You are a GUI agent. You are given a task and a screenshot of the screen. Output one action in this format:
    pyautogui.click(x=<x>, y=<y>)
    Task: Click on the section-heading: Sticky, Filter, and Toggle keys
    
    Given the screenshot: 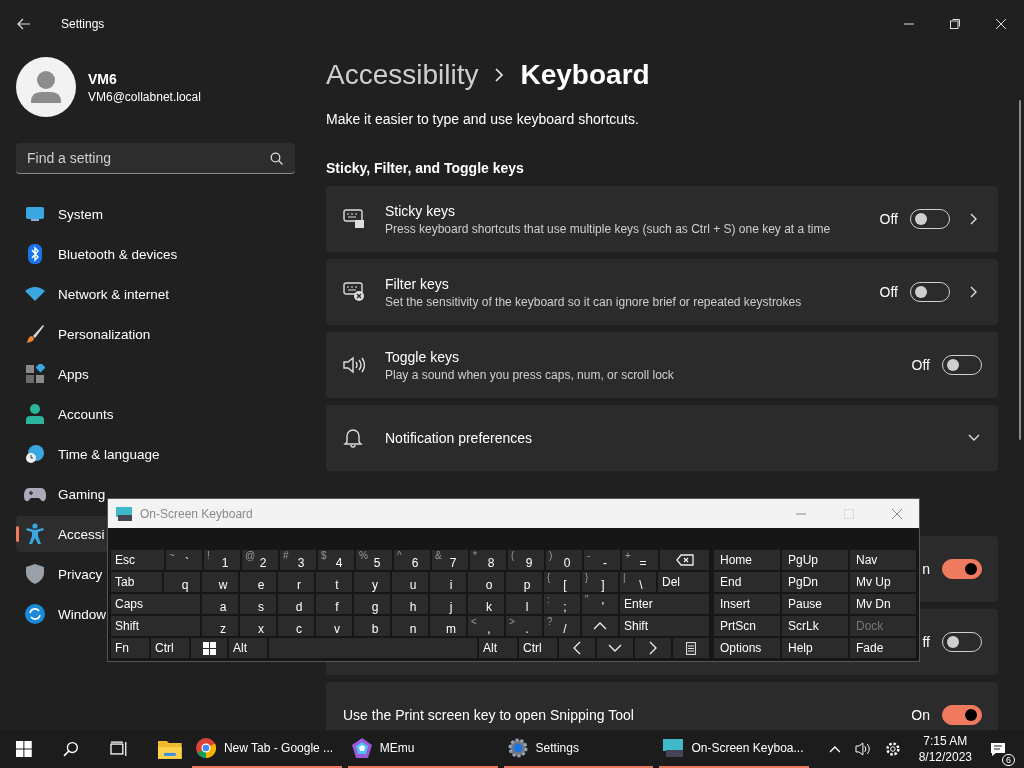 What is the action you would take?
    pyautogui.click(x=425, y=168)
    